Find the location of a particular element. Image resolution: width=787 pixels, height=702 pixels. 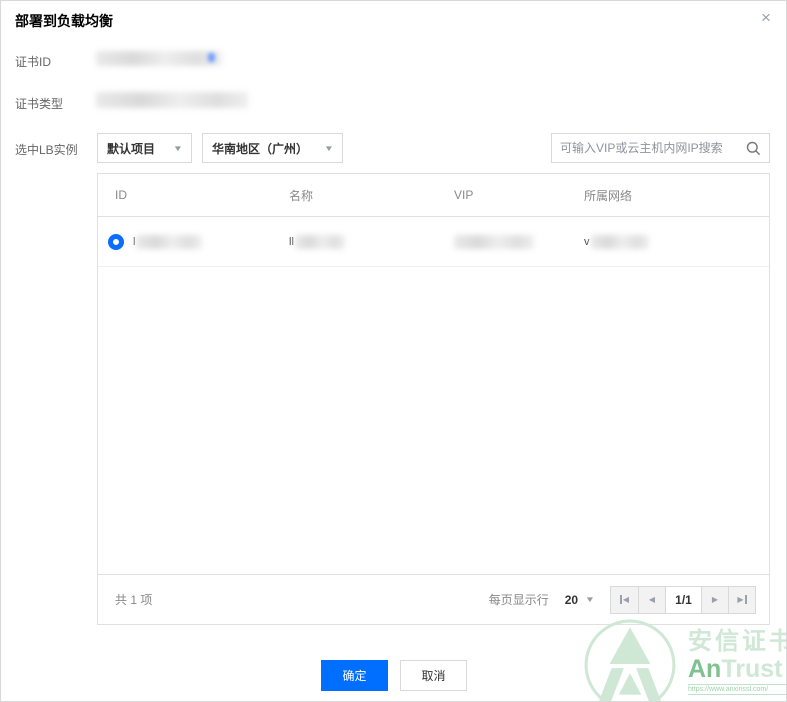

pagination: ◀ ◀ 1/1 ▶ ▶ is located at coordinates (683, 599).